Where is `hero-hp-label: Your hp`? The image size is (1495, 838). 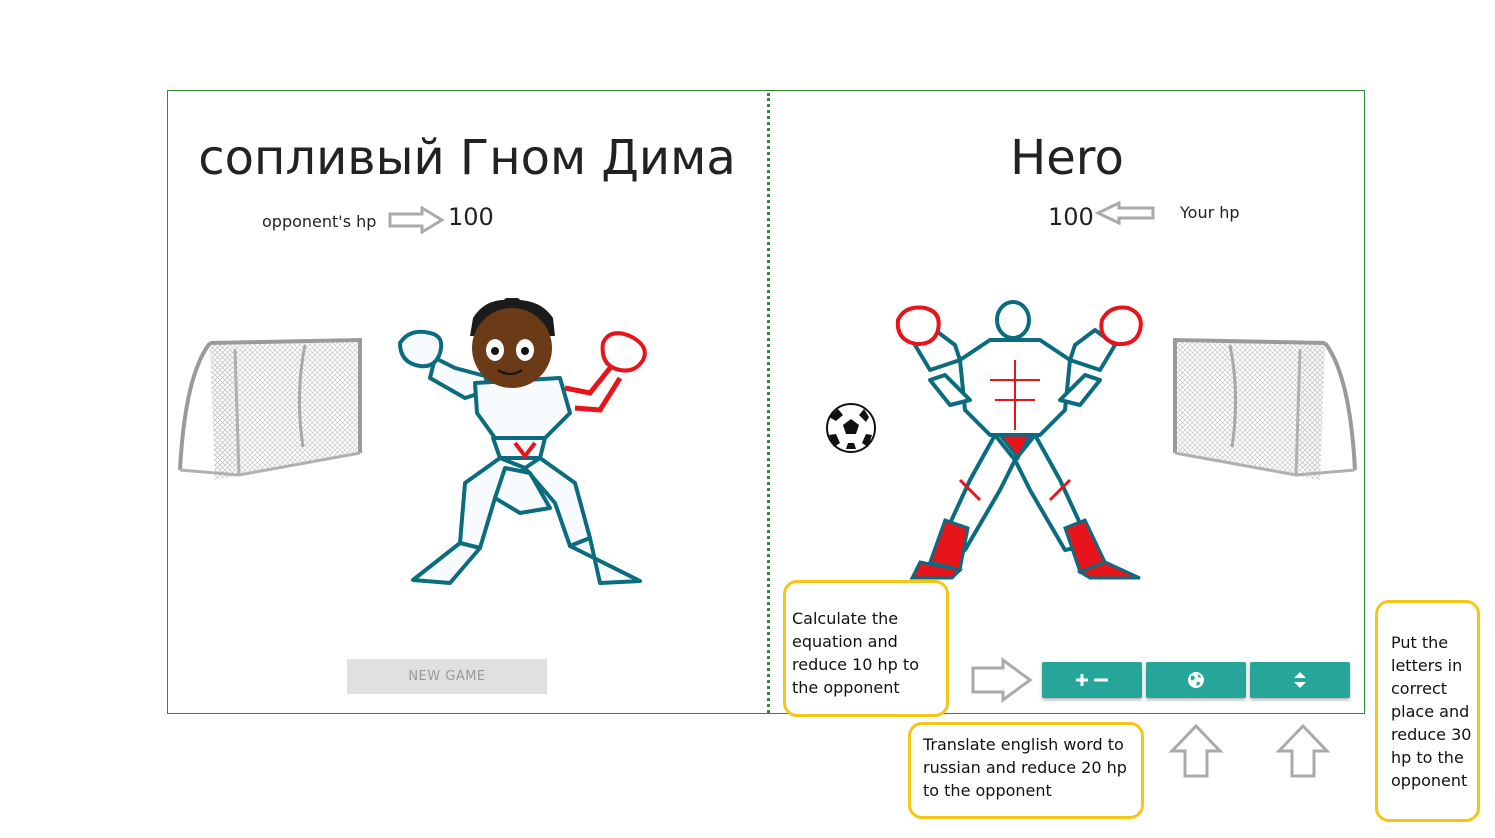
hero-hp-label: Your hp is located at coordinates (1210, 212).